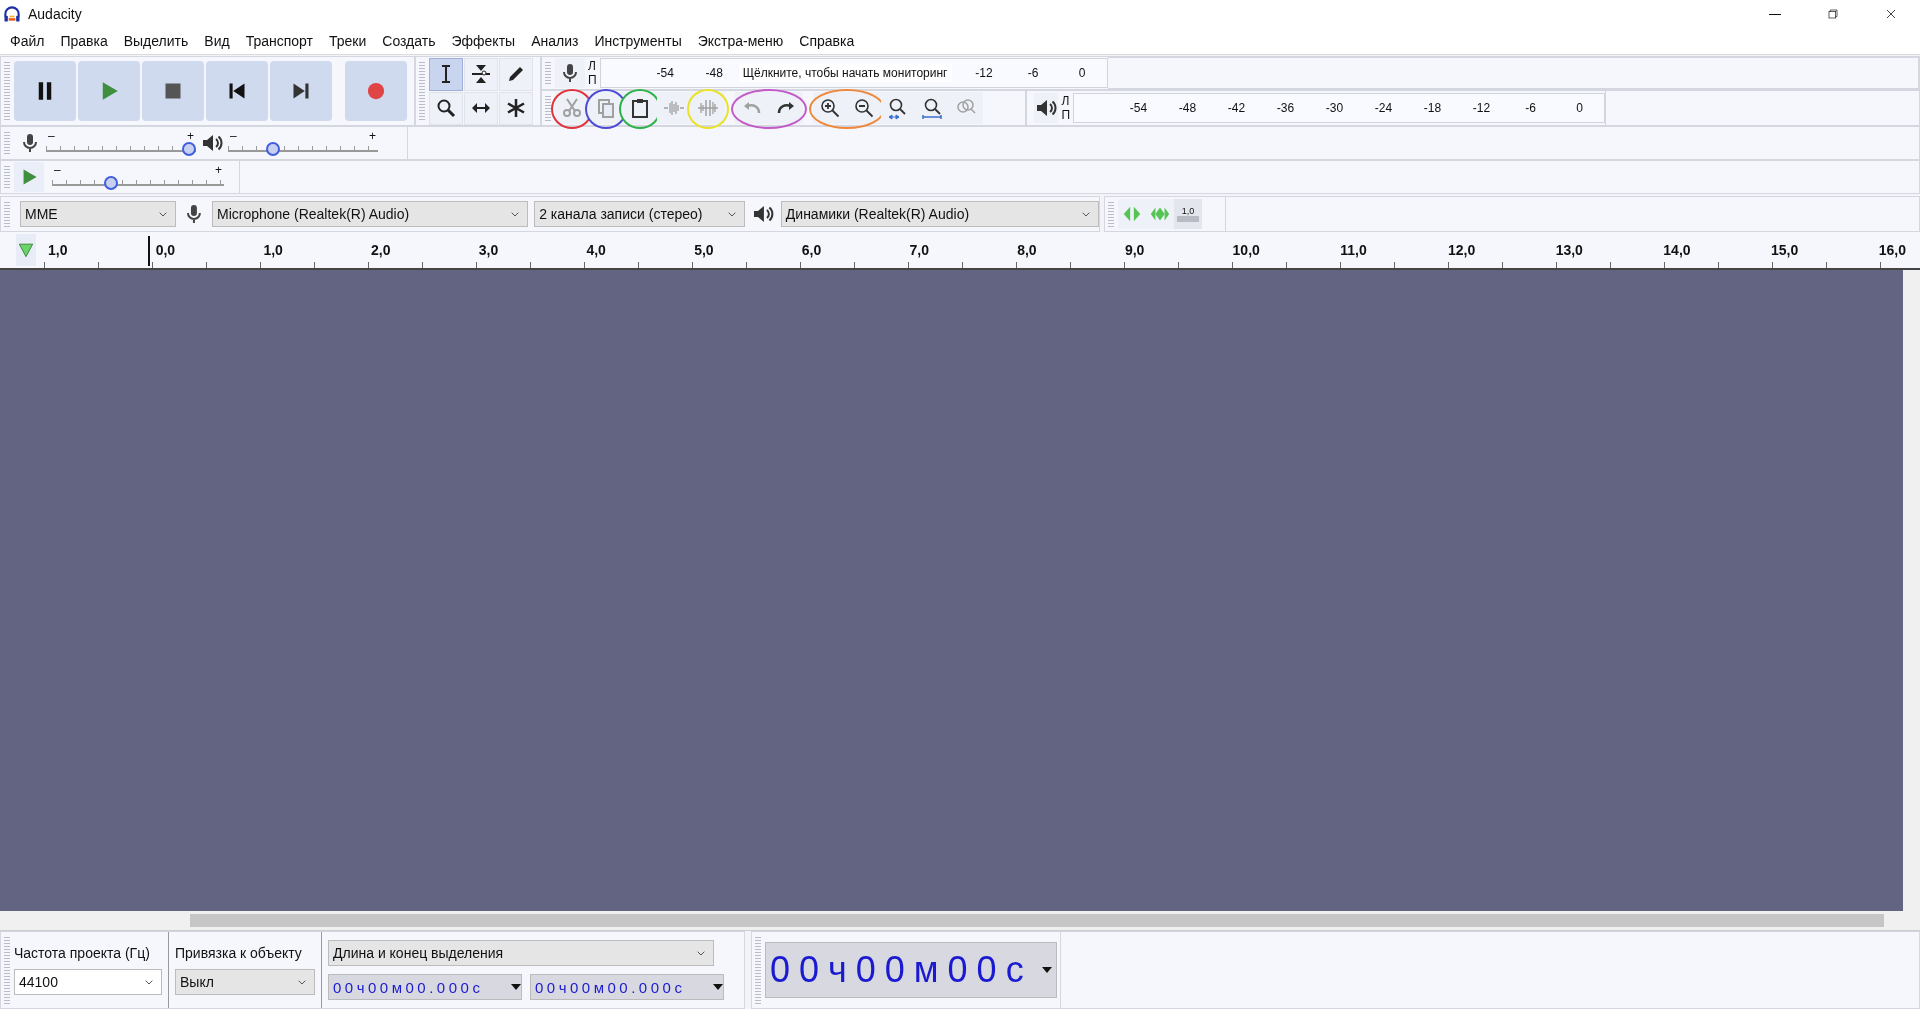 The height and width of the screenshot is (1009, 1920). Describe the element at coordinates (1353, 250) in the screenshot. I see `ruler-label: 11,0` at that location.